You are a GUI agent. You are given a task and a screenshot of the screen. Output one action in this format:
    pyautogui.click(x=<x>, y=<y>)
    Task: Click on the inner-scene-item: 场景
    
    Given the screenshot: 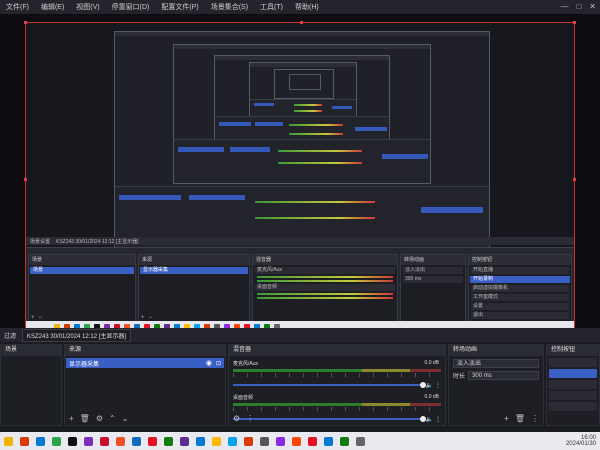 What is the action you would take?
    pyautogui.click(x=82, y=270)
    